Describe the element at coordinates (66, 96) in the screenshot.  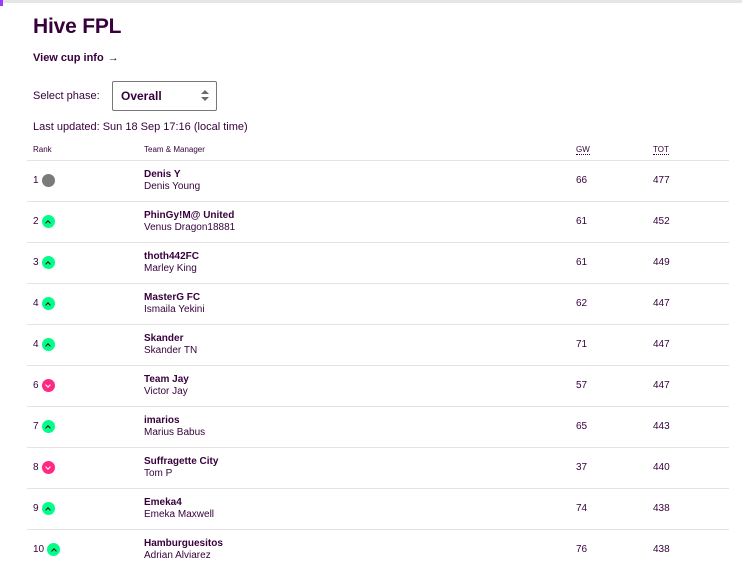
I see `phase-label: Select phase:` at that location.